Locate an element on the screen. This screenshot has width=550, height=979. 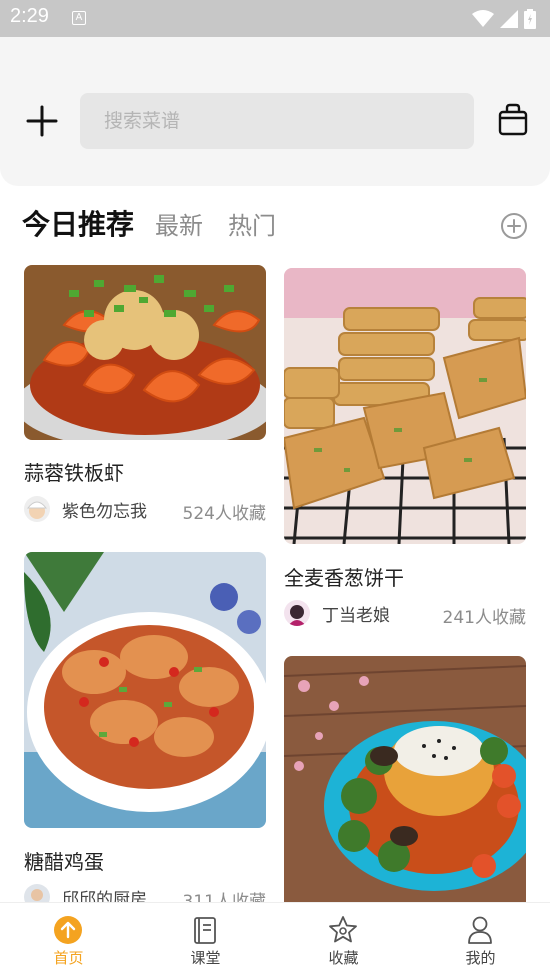
status-time: 2:29 is located at coordinates (29, 16).